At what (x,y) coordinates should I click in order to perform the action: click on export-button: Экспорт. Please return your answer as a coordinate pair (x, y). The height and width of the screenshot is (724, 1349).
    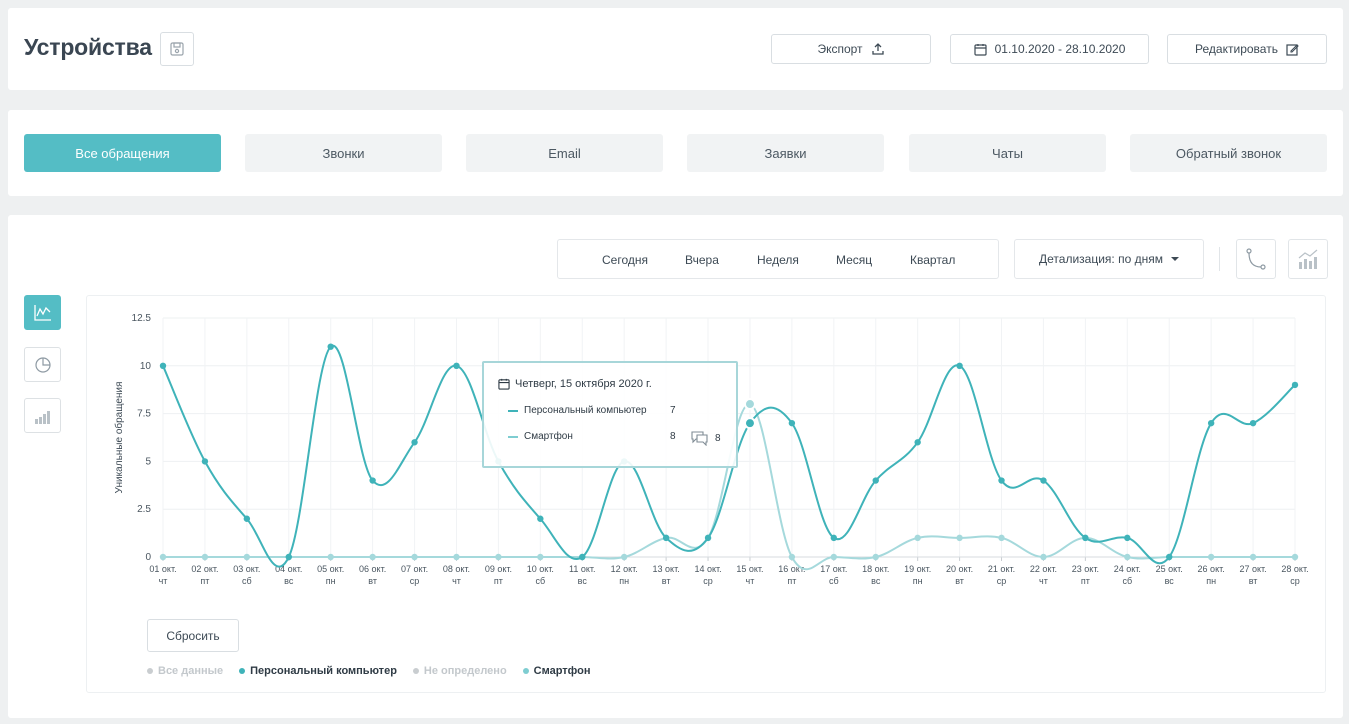
    Looking at the image, I should click on (851, 49).